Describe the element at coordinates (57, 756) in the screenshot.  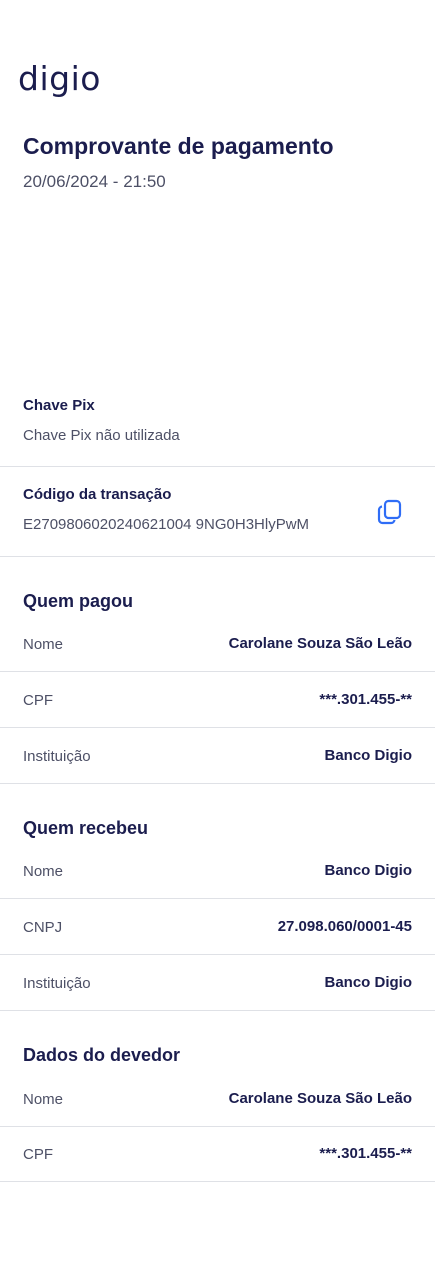
I see `payer-institution-label: Instituição` at that location.